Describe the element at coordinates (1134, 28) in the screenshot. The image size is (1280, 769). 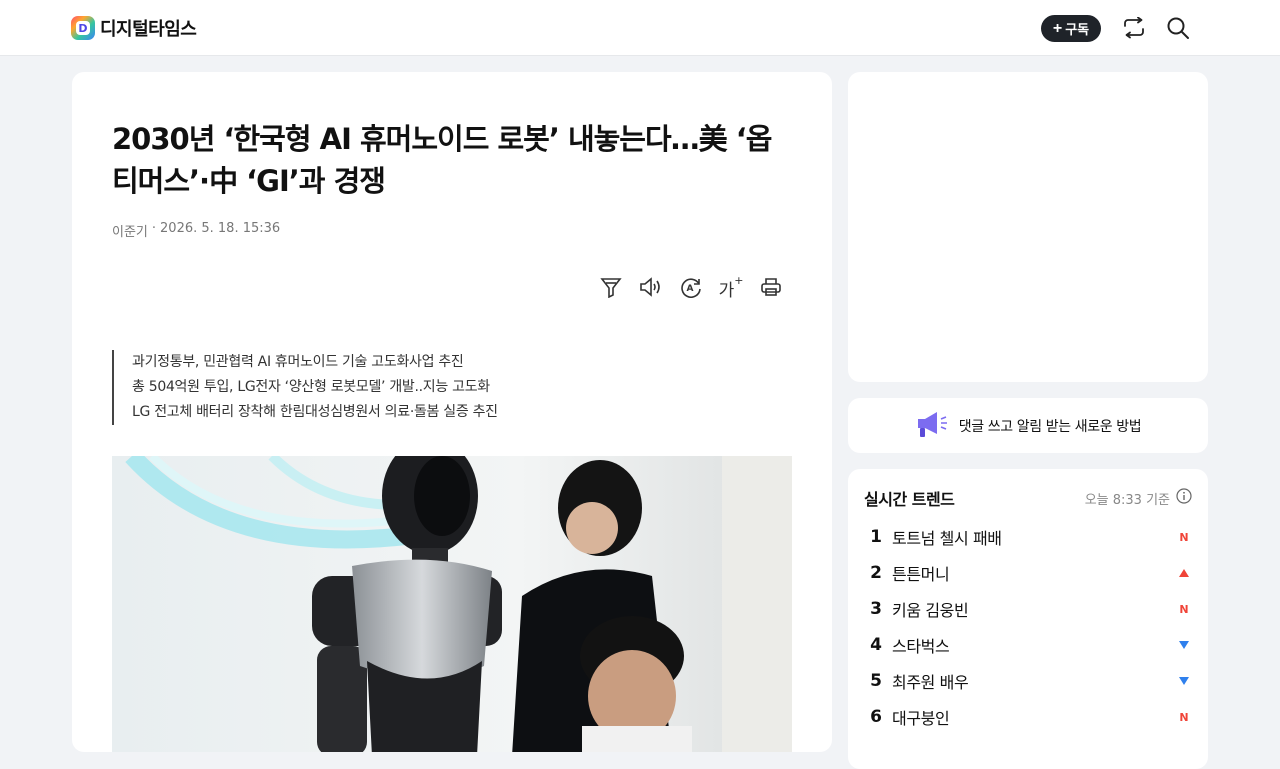
I see `share-icon` at that location.